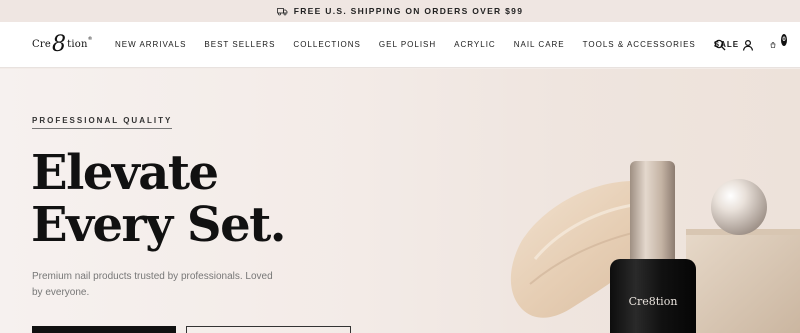 This screenshot has width=800, height=333. What do you see at coordinates (539, 44) in the screenshot?
I see `nav-nail-care: NAIL CARE` at bounding box center [539, 44].